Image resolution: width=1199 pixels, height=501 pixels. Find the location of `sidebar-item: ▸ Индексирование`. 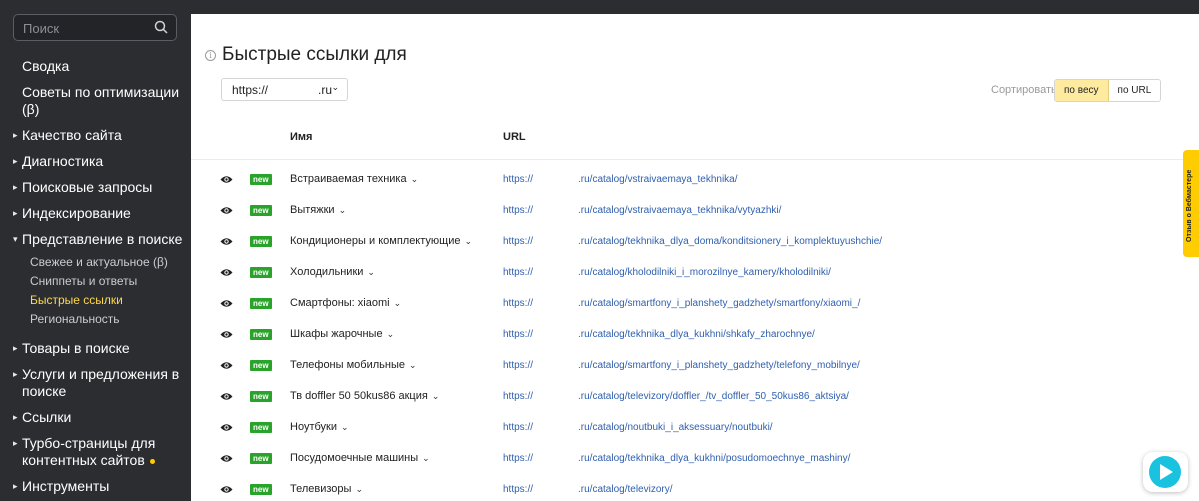

sidebar-item: ▸ Индексирование is located at coordinates (95, 213).